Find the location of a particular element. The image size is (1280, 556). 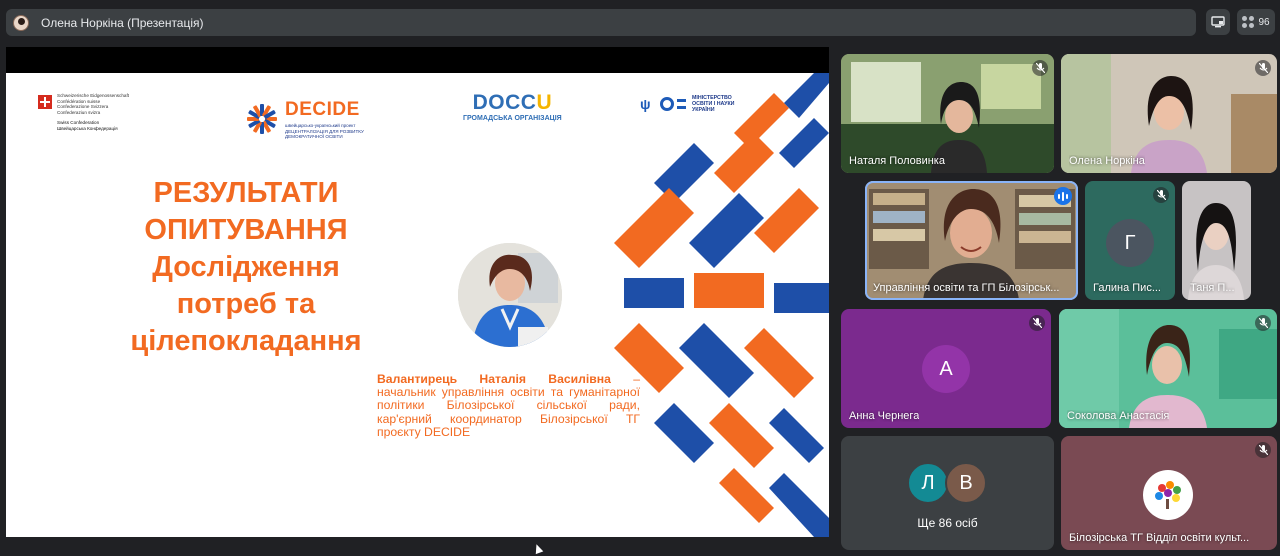

headline-line: ОПИТУВАННЯ is located at coordinates (246, 230).